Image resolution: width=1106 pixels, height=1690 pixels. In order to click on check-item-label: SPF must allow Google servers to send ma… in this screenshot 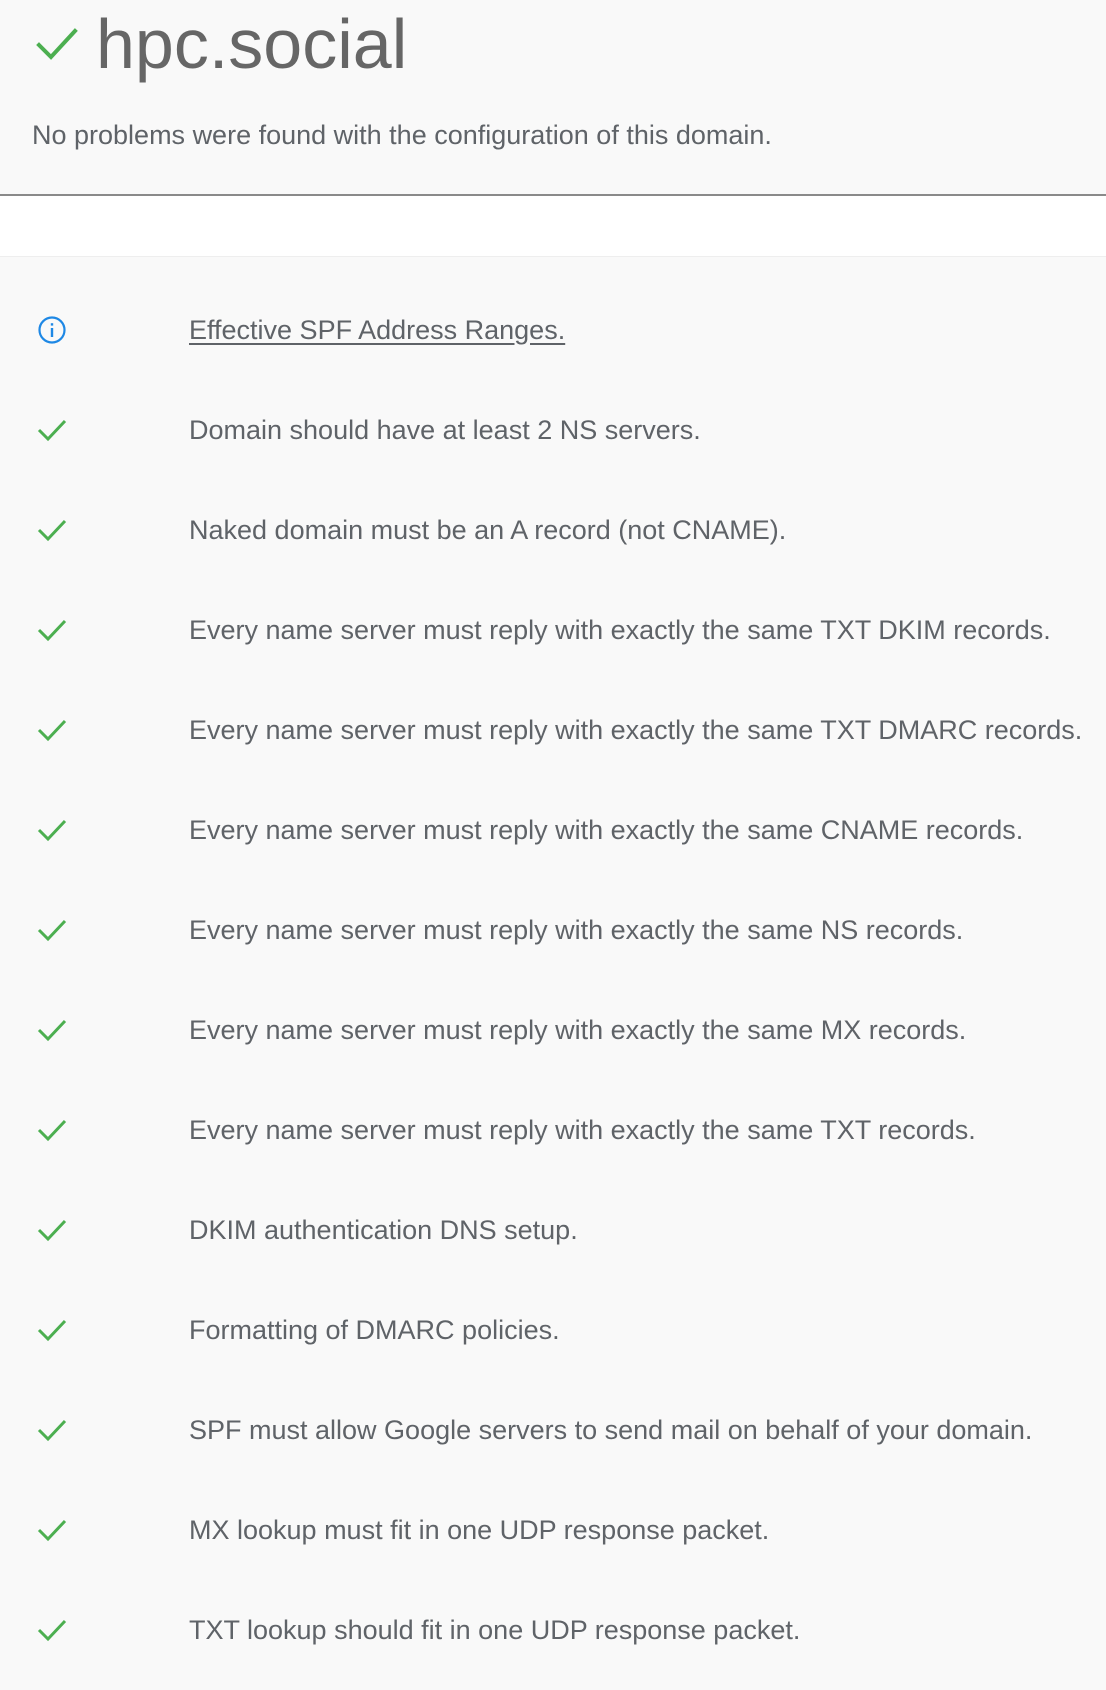, I will do `click(611, 1430)`.